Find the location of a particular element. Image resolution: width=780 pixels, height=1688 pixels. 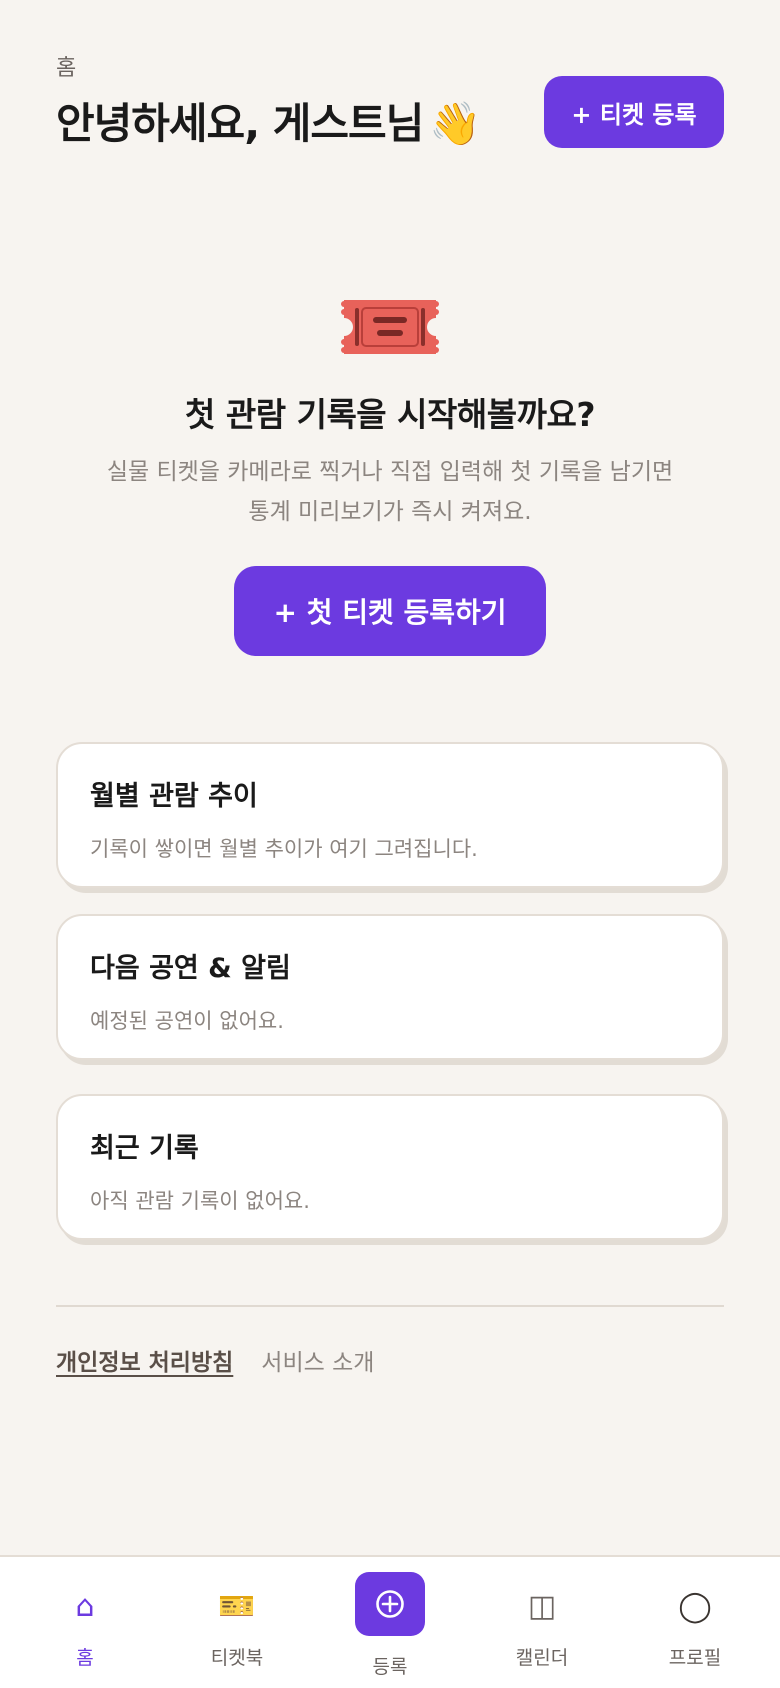

breadcrumb: 홈 is located at coordinates (66, 68).